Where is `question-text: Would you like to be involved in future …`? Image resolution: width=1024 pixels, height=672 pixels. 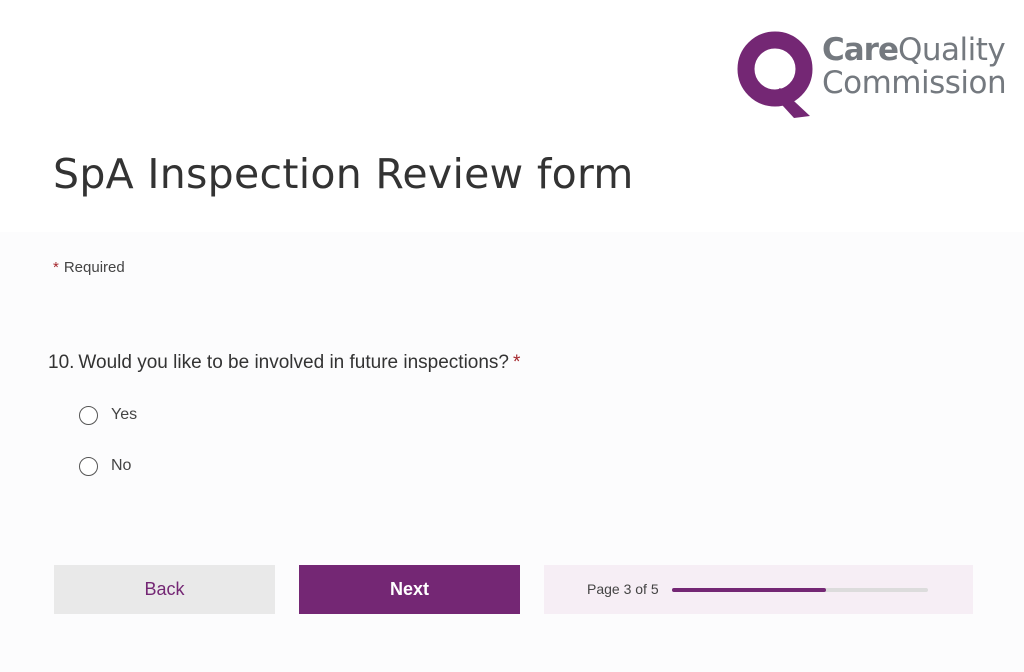 question-text: Would you like to be involved in future … is located at coordinates (293, 362).